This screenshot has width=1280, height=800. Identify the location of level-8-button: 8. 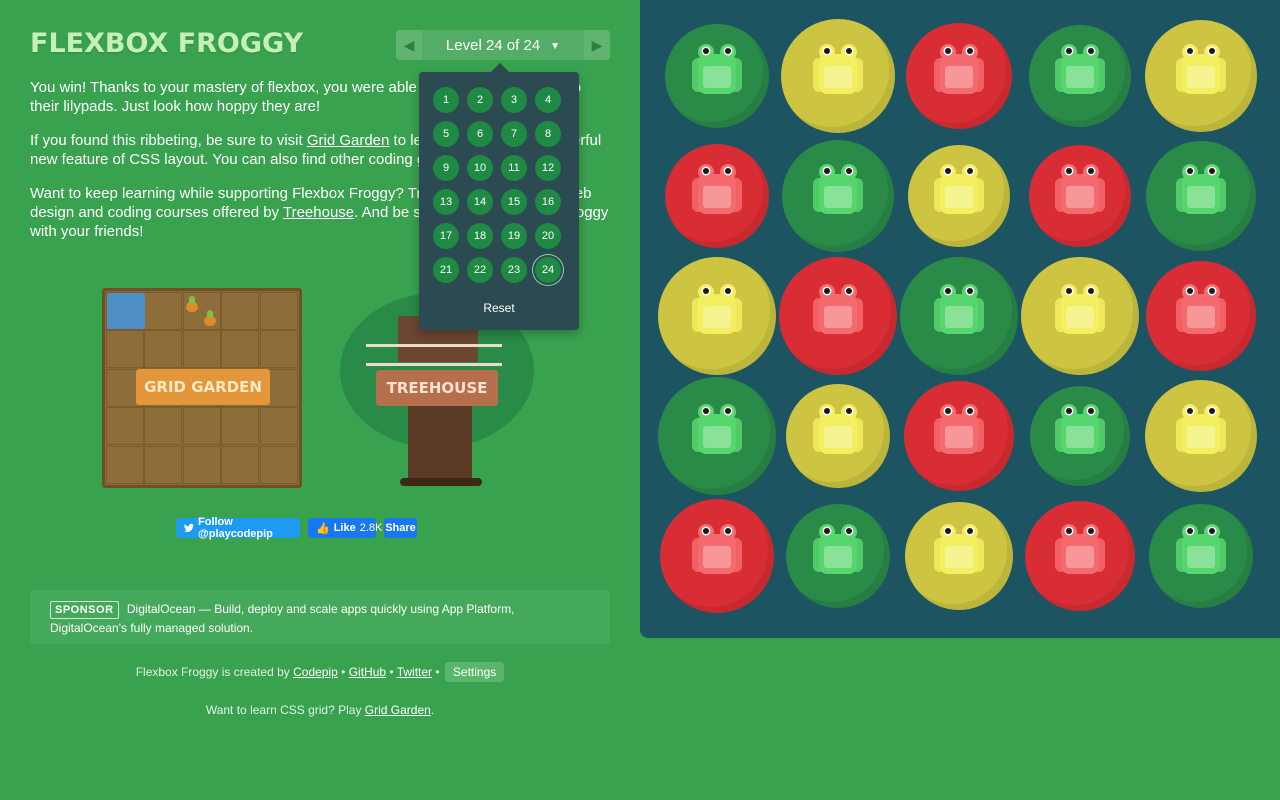
(548, 134).